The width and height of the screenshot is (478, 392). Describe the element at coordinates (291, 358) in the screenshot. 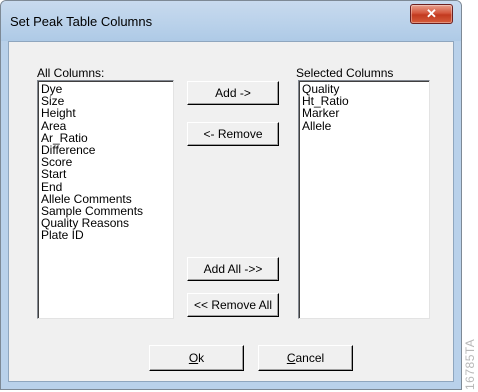

I see `cancel-mnemonic: C` at that location.